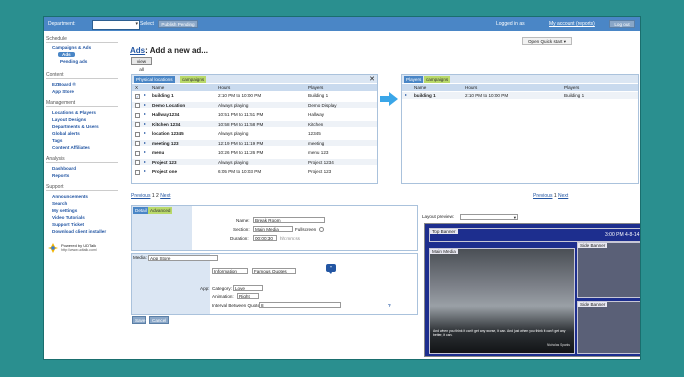  I want to click on location-hours: 10:26 PM to 11:26 PM, so click(241, 152).